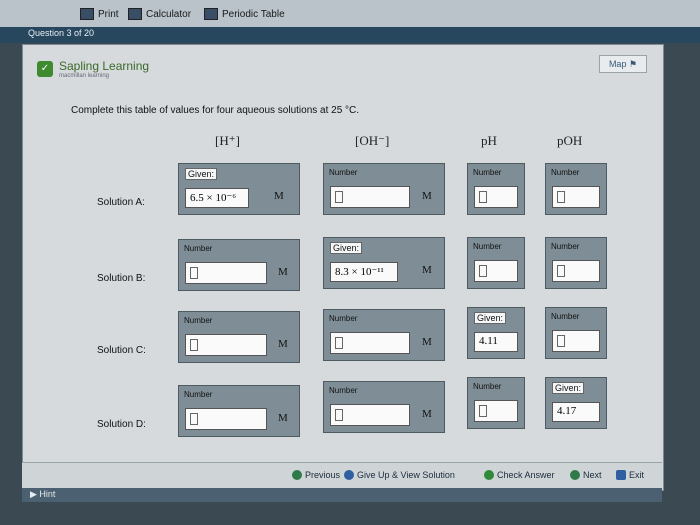 This screenshot has height=525, width=700. Describe the element at coordinates (45, 69) in the screenshot. I see `sapling-logo-icon: ✓` at that location.